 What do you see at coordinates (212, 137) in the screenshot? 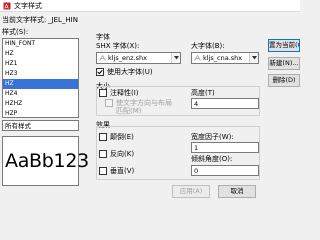
I see `width-factor-label: 宽度因子(W):` at bounding box center [212, 137].